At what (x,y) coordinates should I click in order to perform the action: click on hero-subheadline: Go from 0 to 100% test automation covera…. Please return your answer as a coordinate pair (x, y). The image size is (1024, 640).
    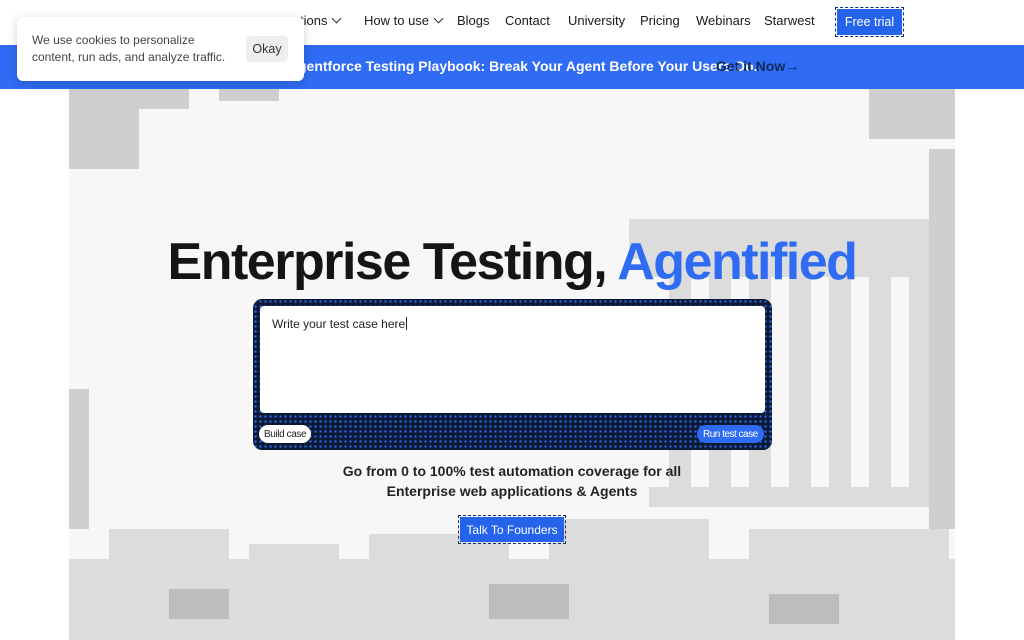
    Looking at the image, I should click on (512, 481).